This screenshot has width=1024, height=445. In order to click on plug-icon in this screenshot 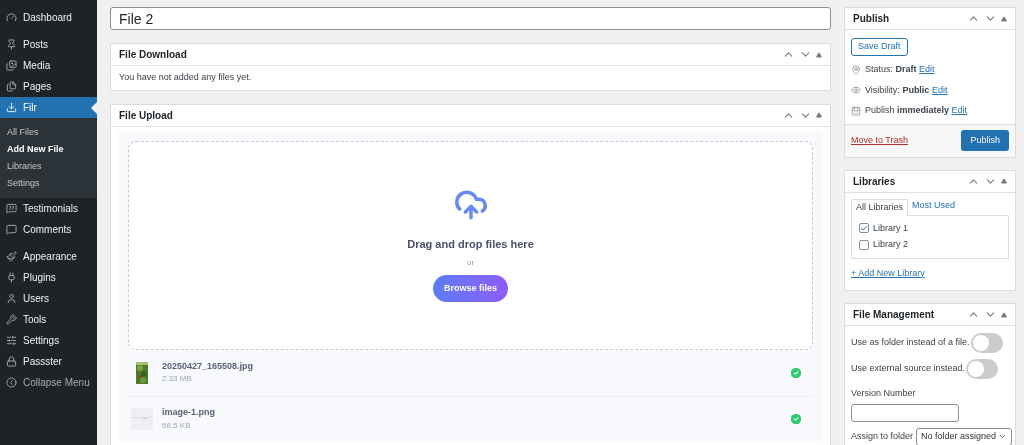, I will do `click(11, 277)`.